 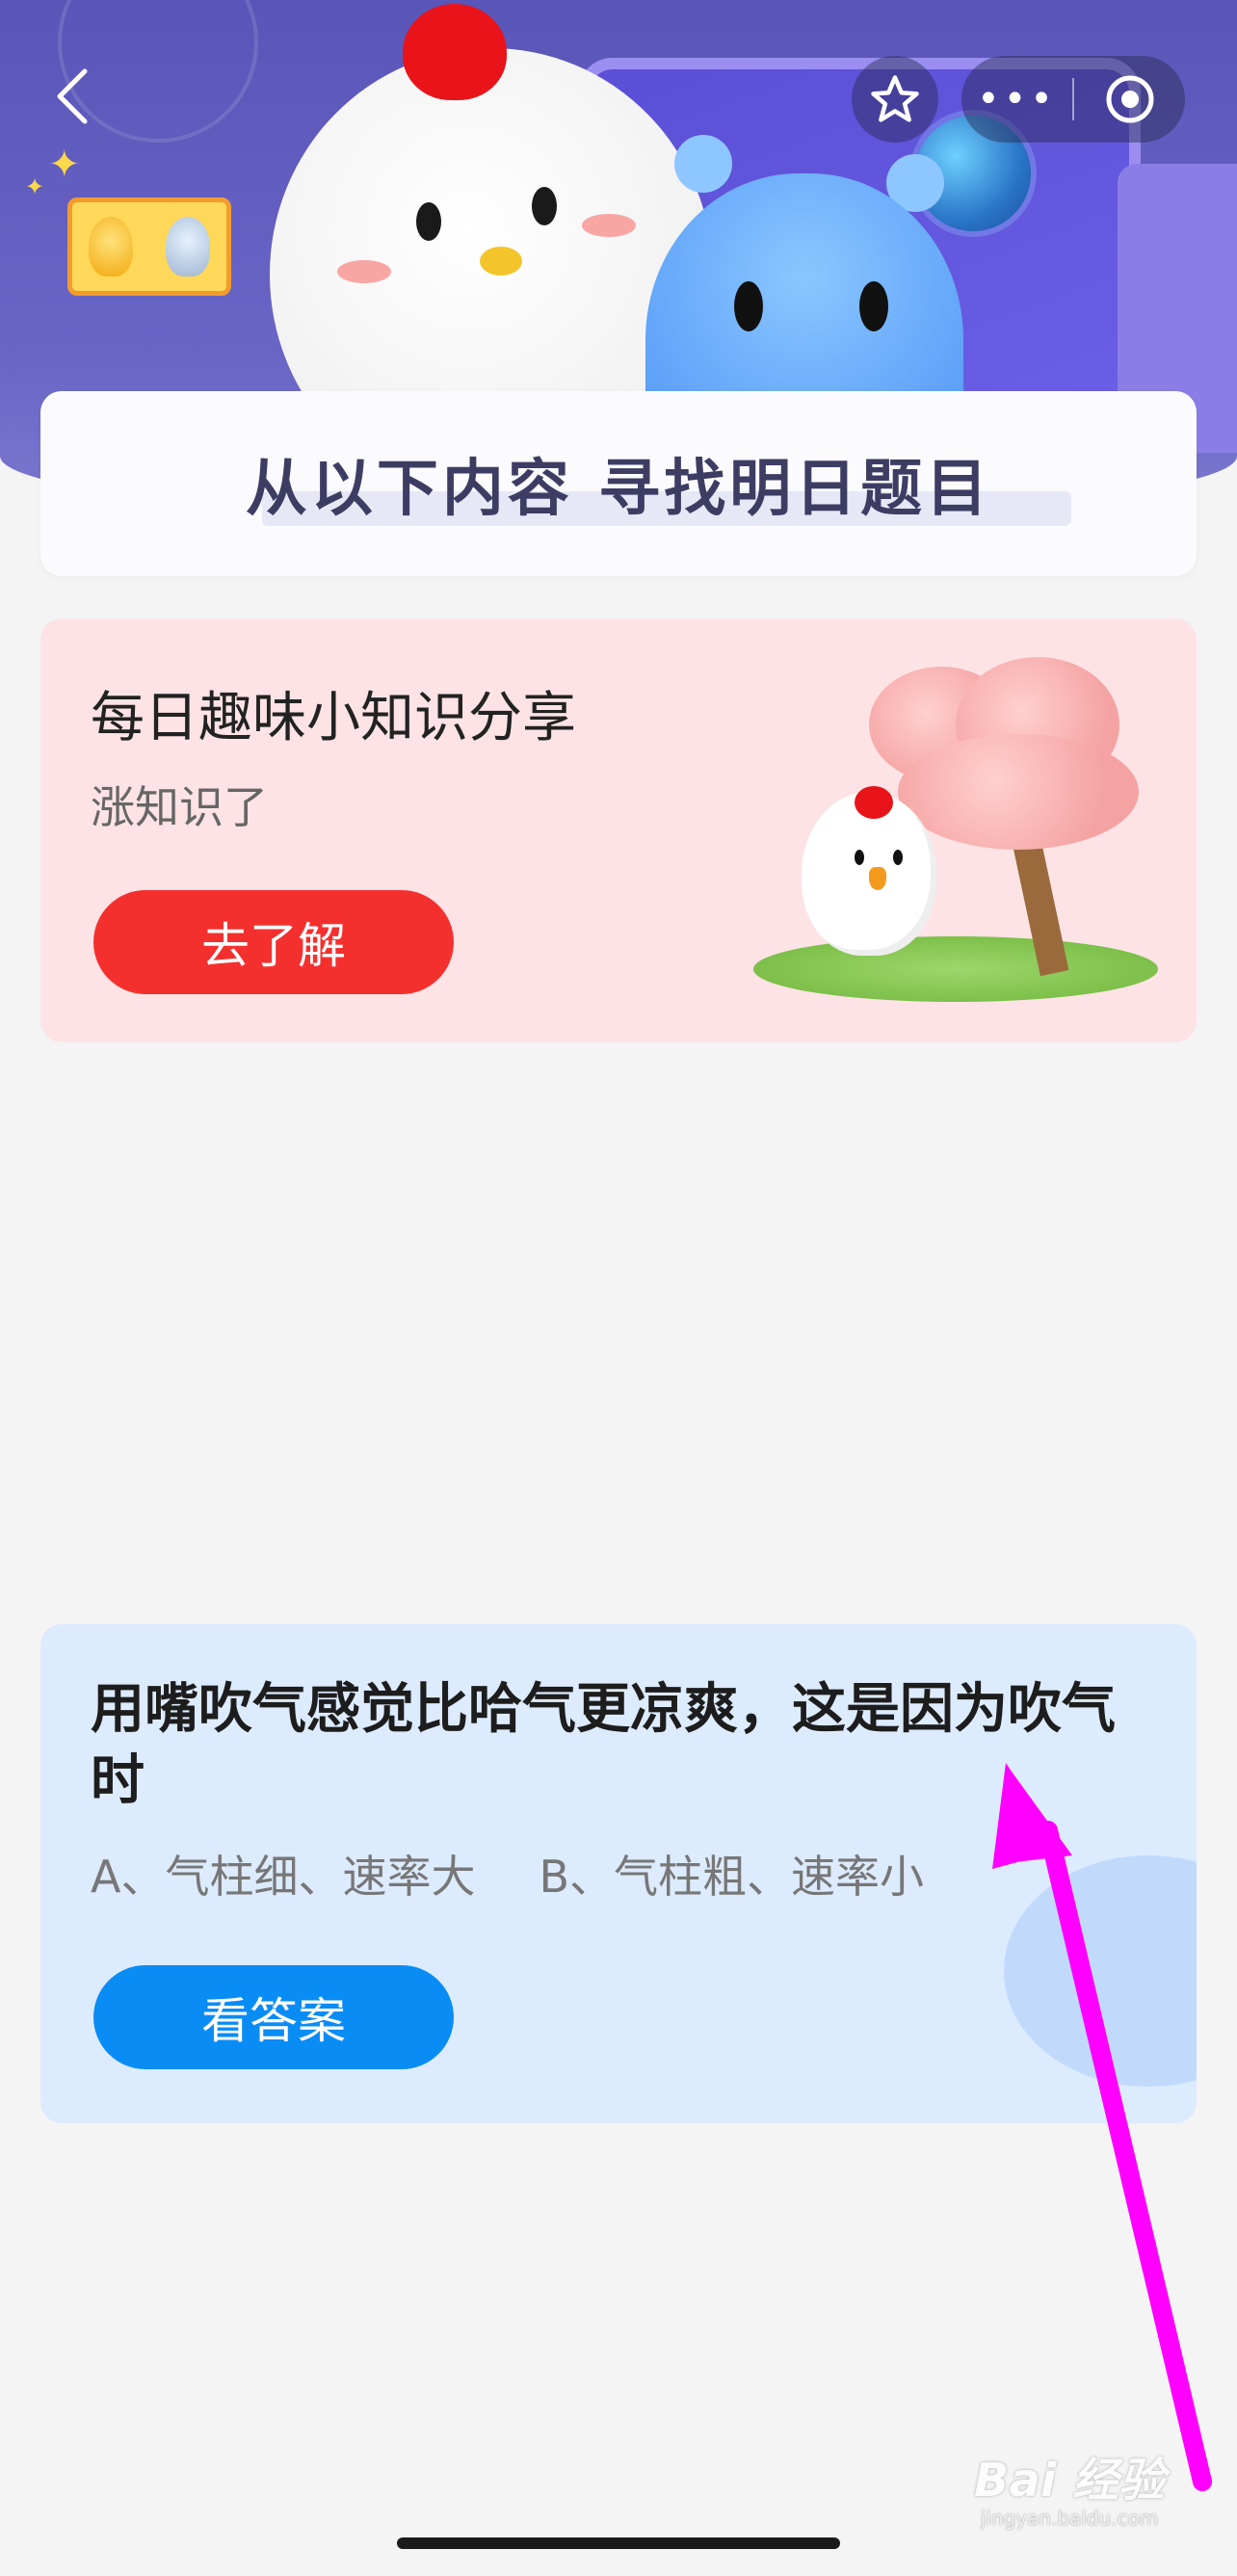 What do you see at coordinates (273, 942) in the screenshot?
I see `learn-more-button: 去了解` at bounding box center [273, 942].